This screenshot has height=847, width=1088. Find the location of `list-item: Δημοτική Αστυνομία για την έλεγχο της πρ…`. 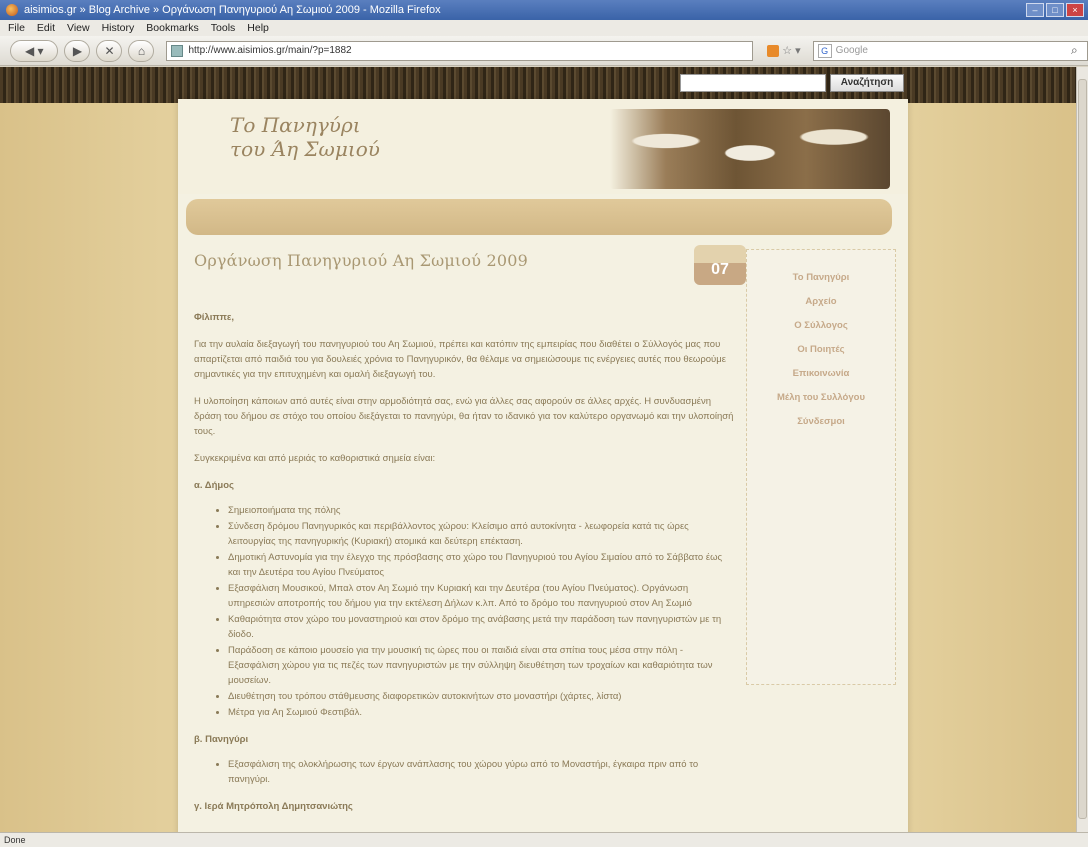

list-item: Δημοτική Αστυνομία για την έλεγχο της πρ… is located at coordinates (481, 565).